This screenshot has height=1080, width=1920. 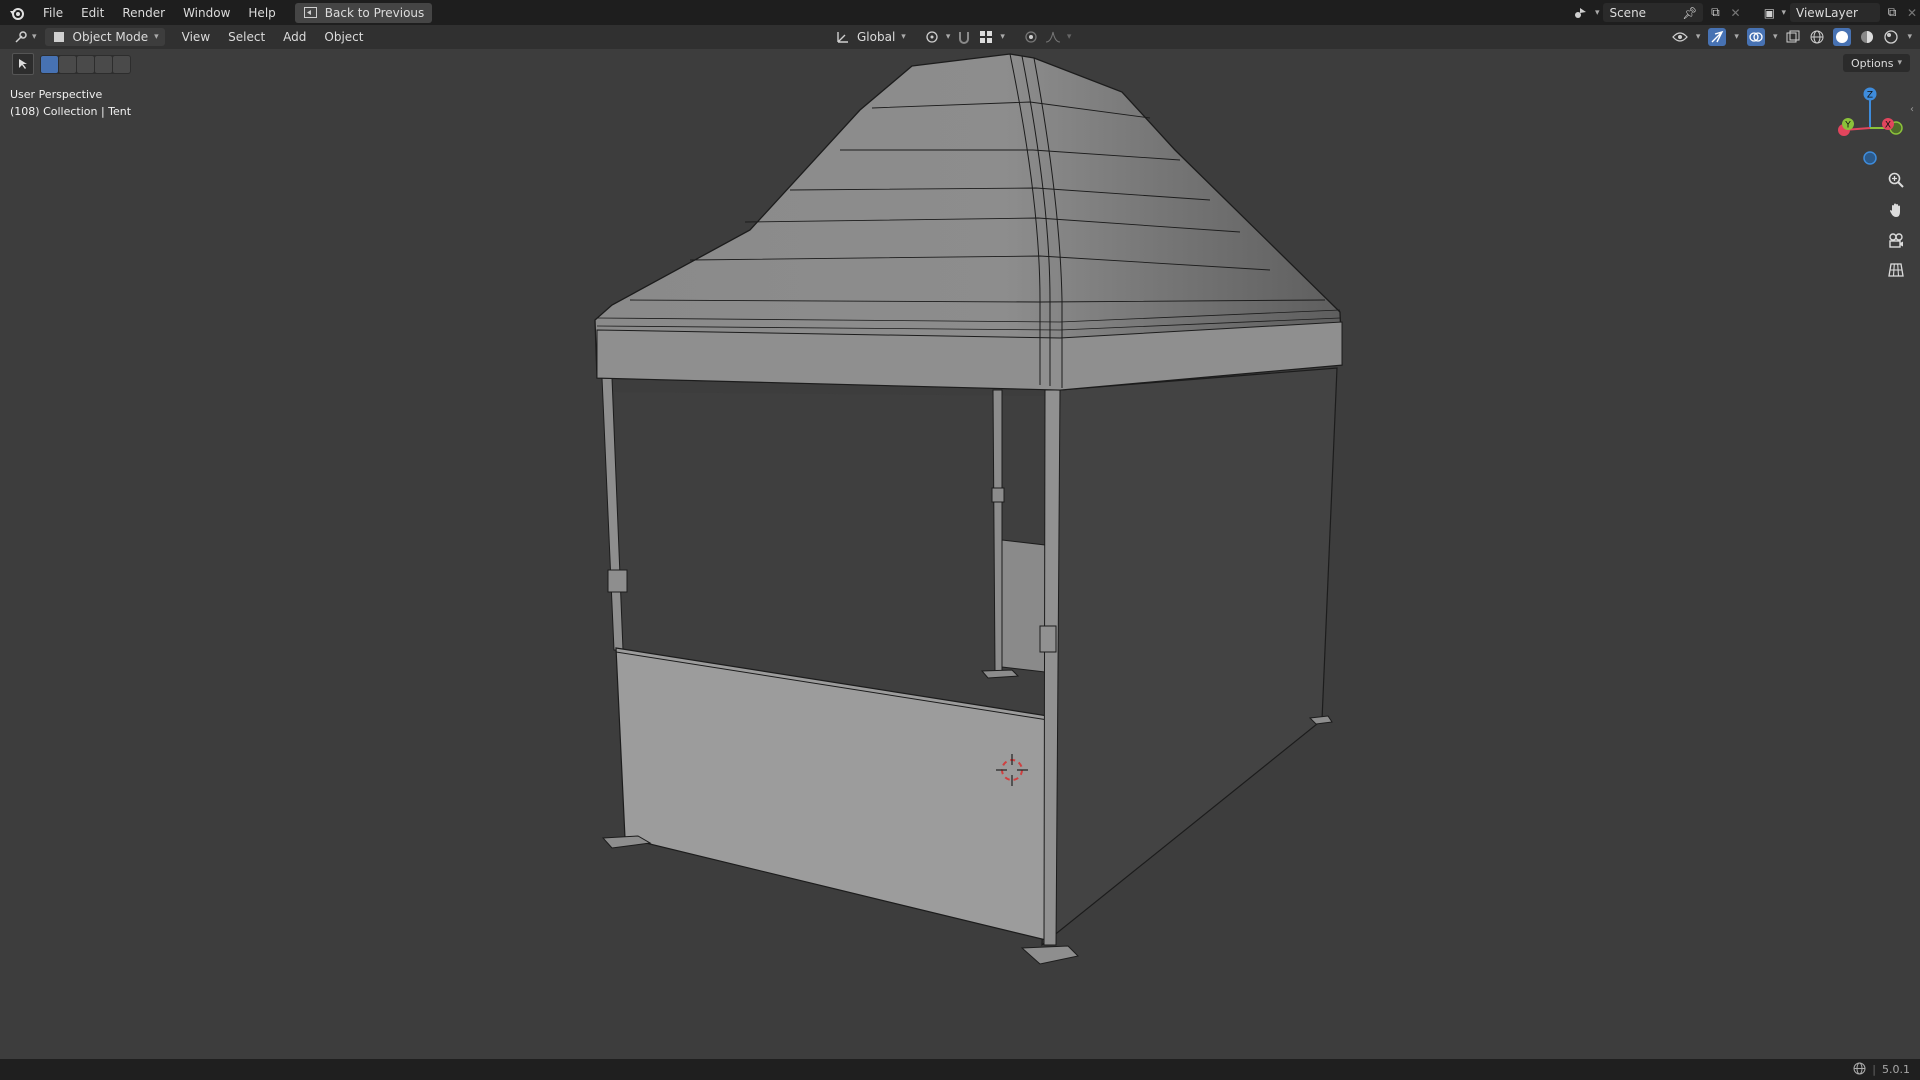 What do you see at coordinates (876, 37) in the screenshot?
I see `transform-orientation-label: Global` at bounding box center [876, 37].